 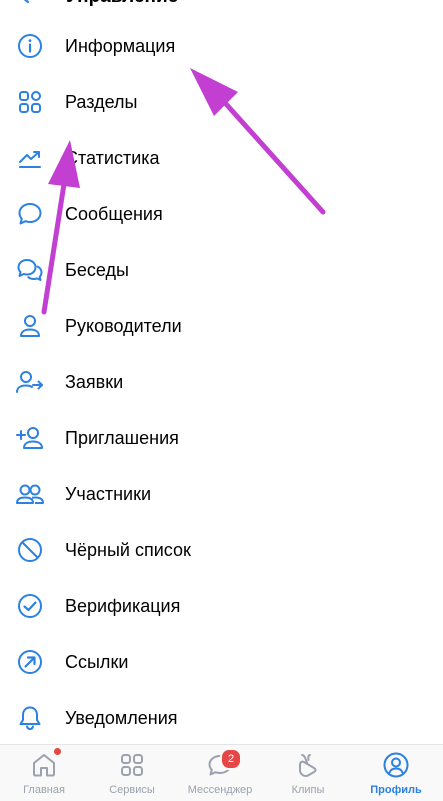 What do you see at coordinates (97, 269) in the screenshot?
I see `menu-item-label: Беседы` at bounding box center [97, 269].